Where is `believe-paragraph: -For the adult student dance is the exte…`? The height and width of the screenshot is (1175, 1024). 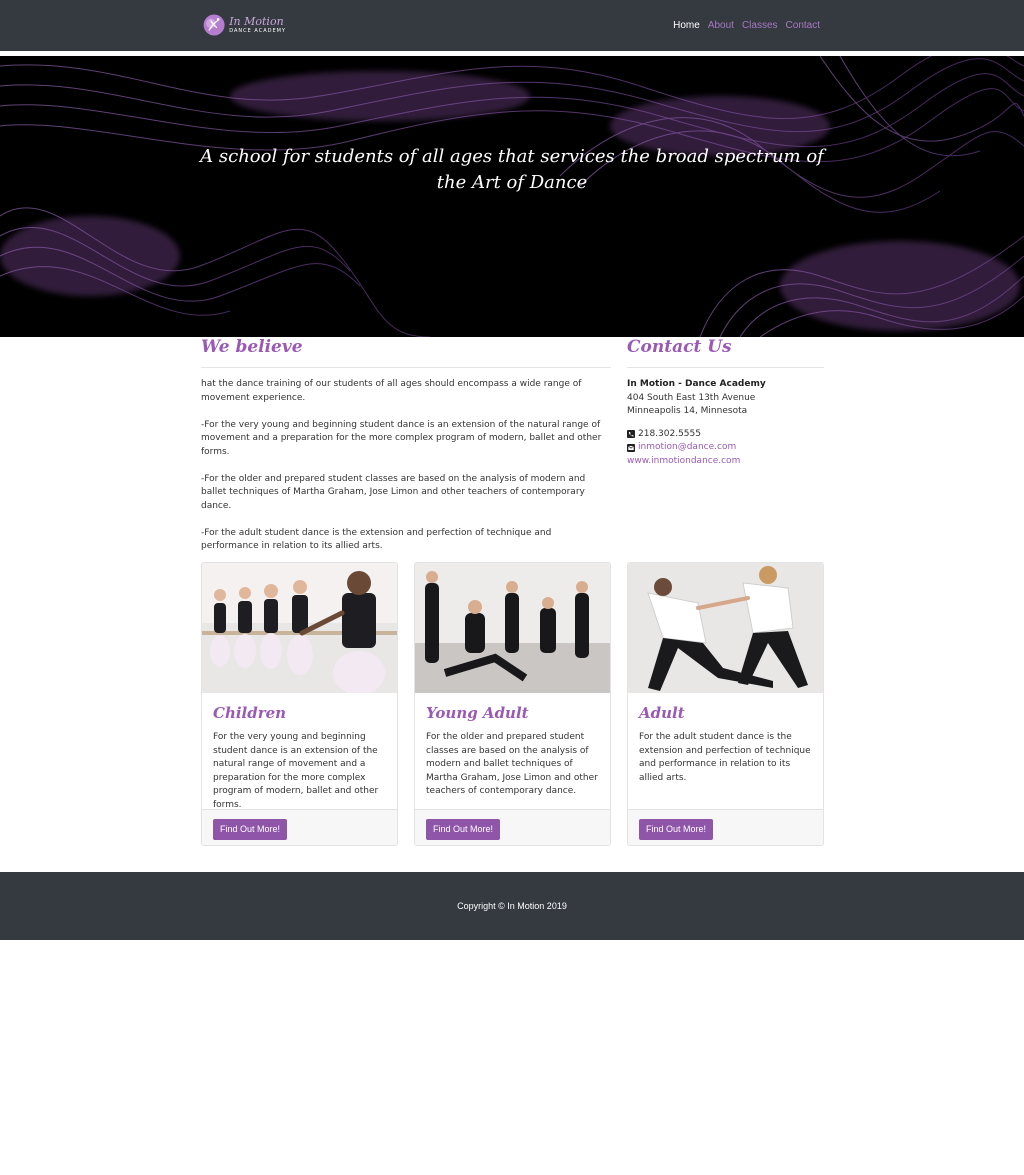 believe-paragraph: -For the adult student dance is the exte… is located at coordinates (376, 539).